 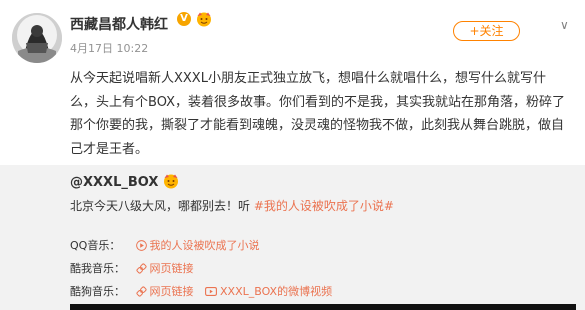 I want to click on avatar-image, so click(x=37, y=38).